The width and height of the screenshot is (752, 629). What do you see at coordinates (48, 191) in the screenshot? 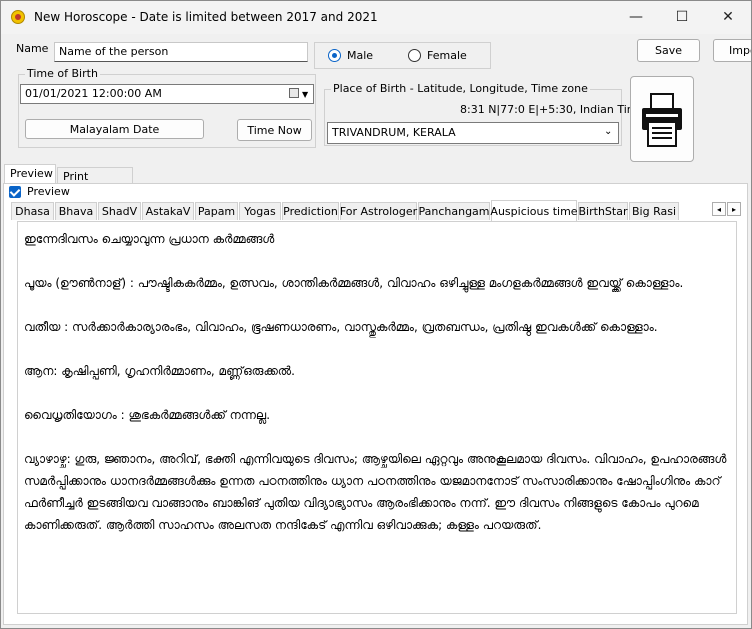
I see `preview-checkbox-label: Preview` at bounding box center [48, 191].